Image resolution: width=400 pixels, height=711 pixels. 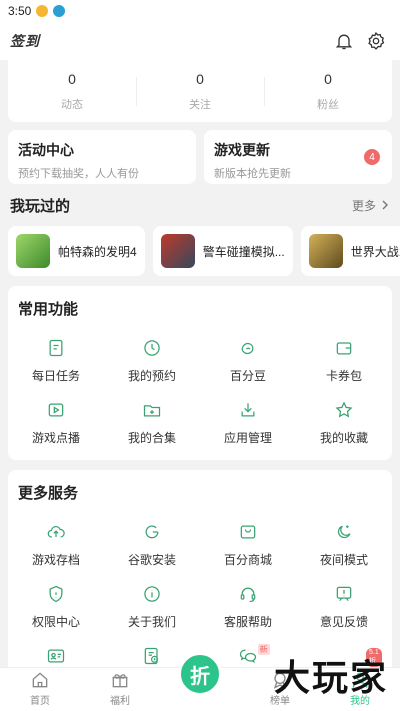 I want to click on grid-item-label: 谷歌安装, so click(x=151, y=560).